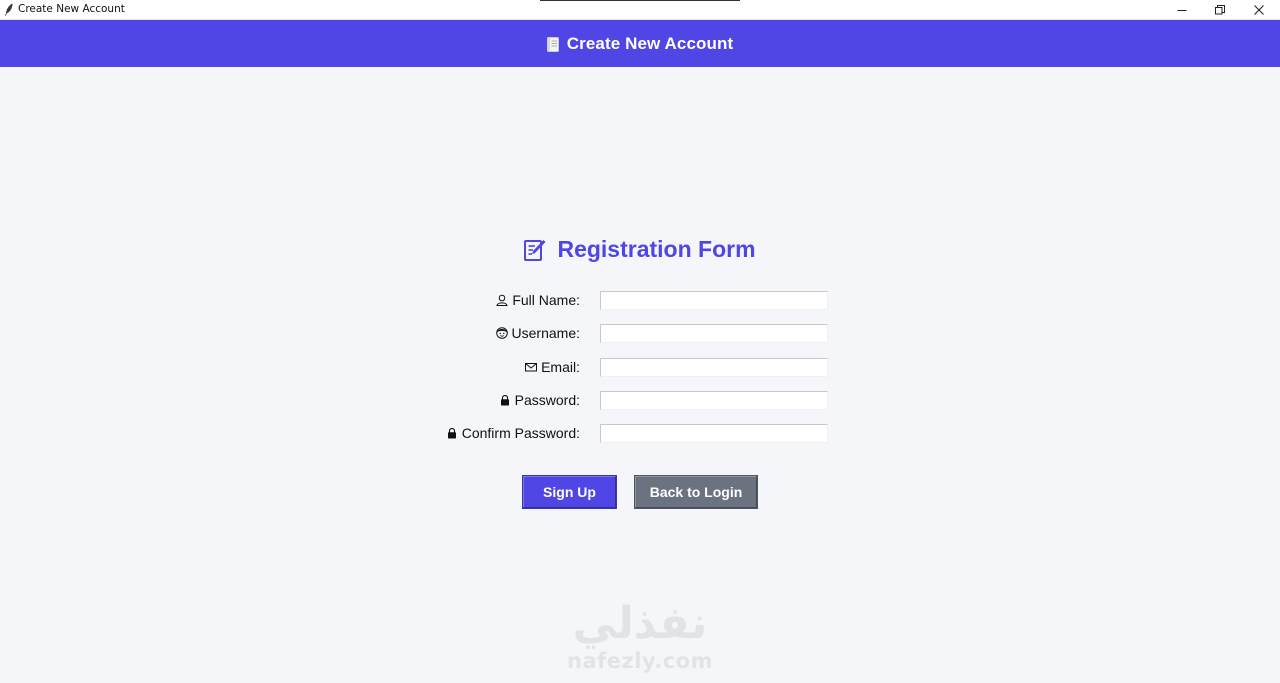 The width and height of the screenshot is (1280, 683). Describe the element at coordinates (9, 9) in the screenshot. I see `feather-icon` at that location.